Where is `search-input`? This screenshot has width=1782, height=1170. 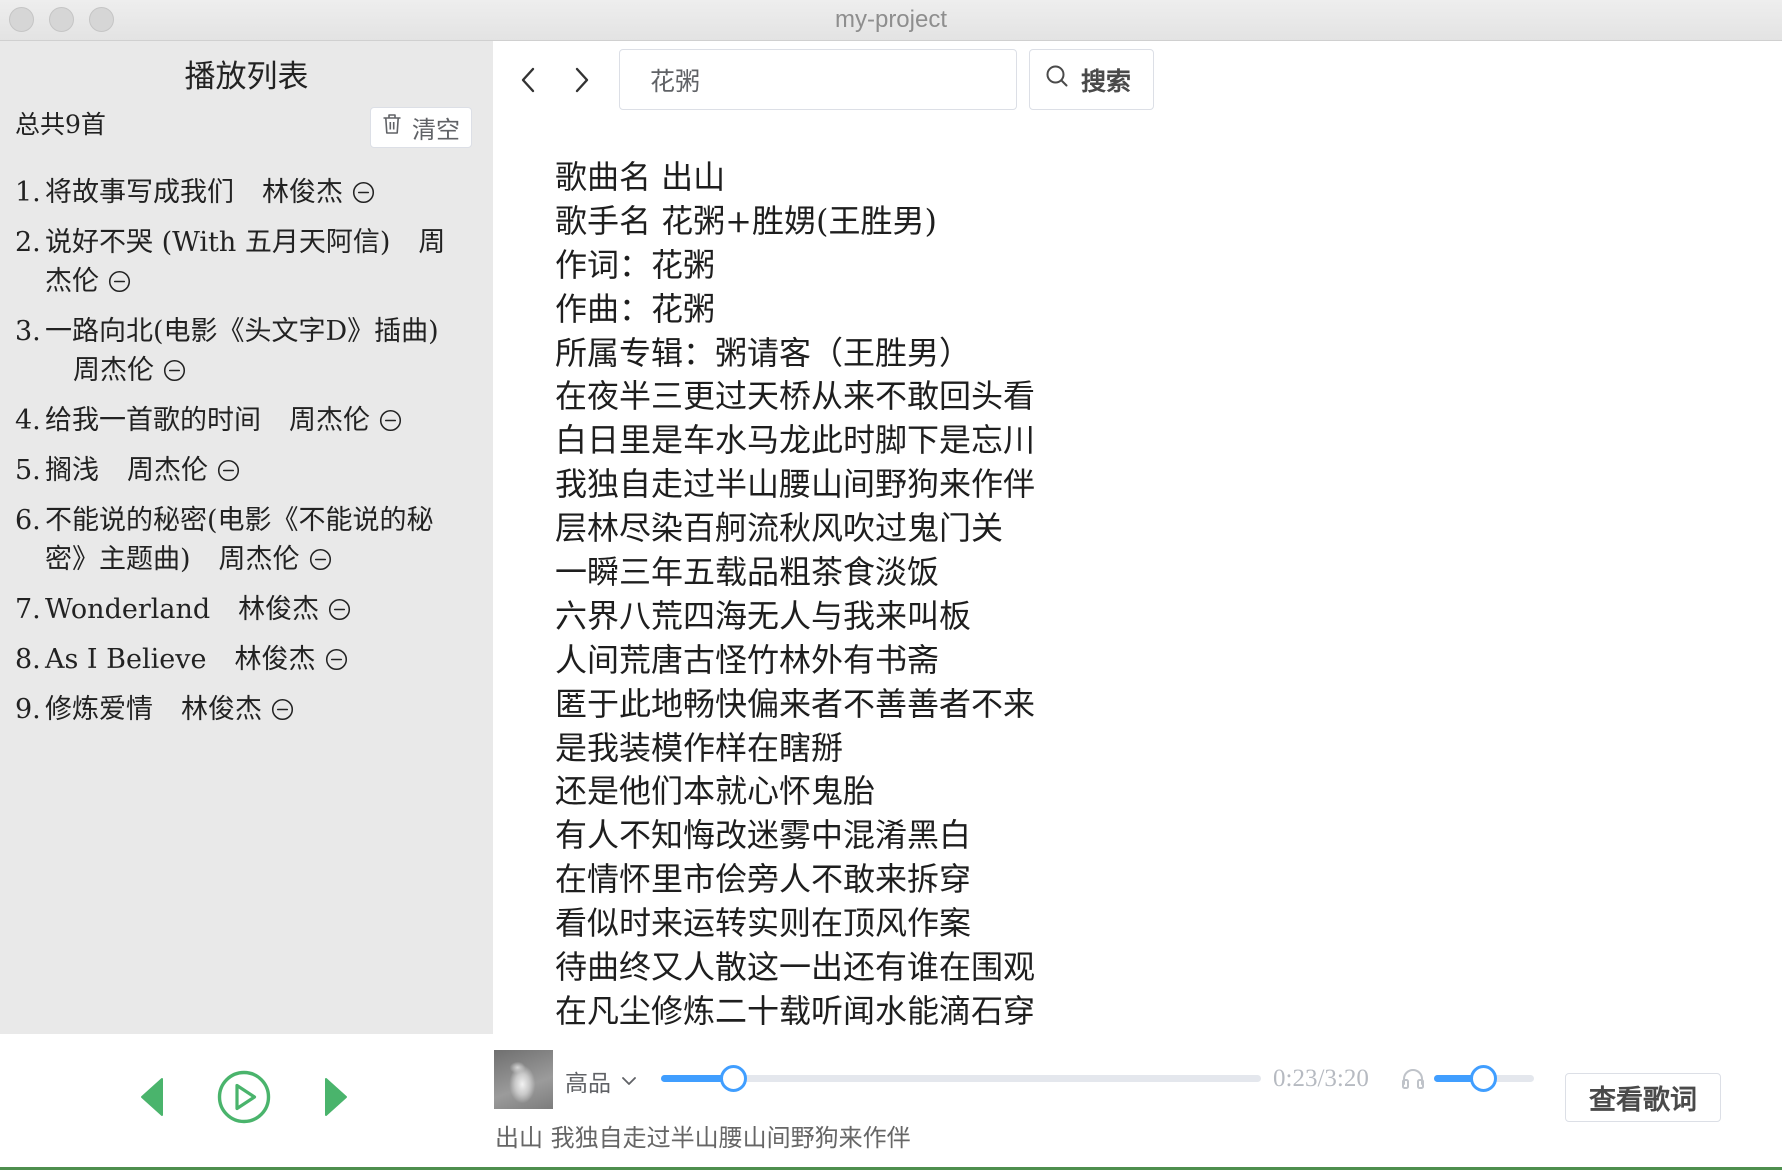
search-input is located at coordinates (818, 79).